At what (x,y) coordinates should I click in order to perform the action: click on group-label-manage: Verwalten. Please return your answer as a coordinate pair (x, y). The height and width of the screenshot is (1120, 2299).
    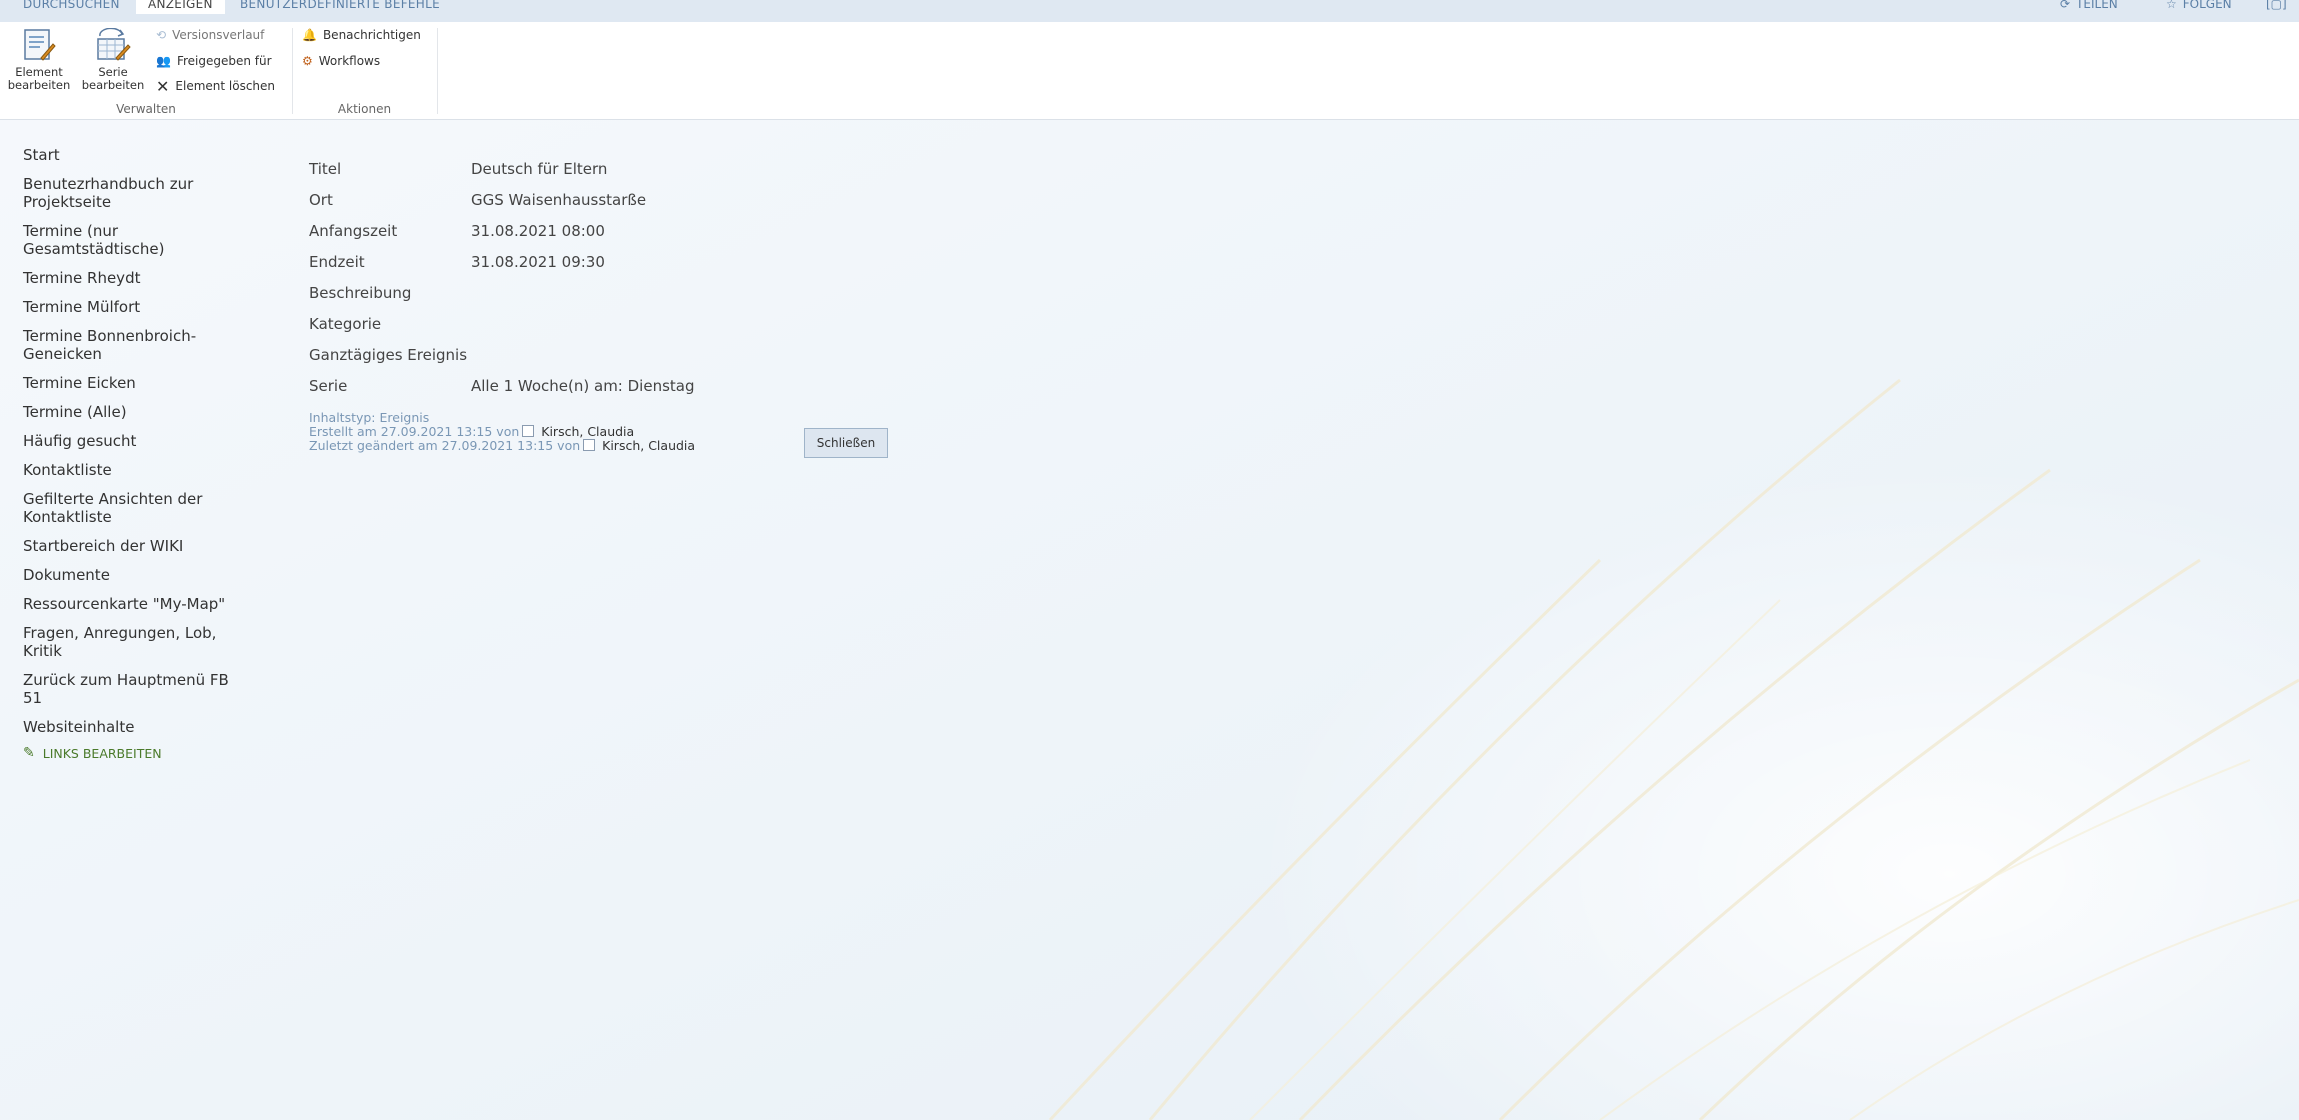
    Looking at the image, I should click on (146, 109).